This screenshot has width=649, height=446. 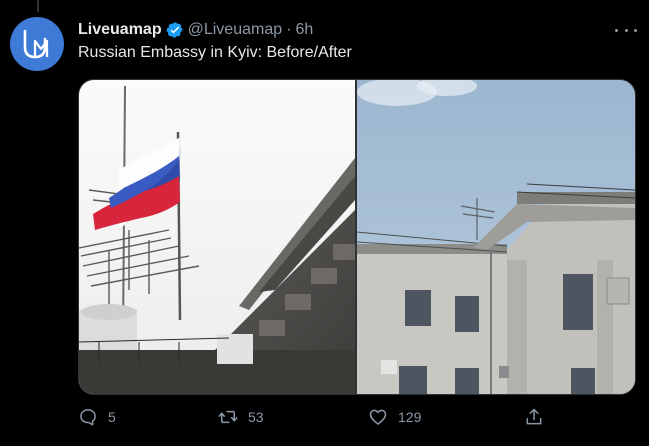 I want to click on verified-badge-icon, so click(x=175, y=30).